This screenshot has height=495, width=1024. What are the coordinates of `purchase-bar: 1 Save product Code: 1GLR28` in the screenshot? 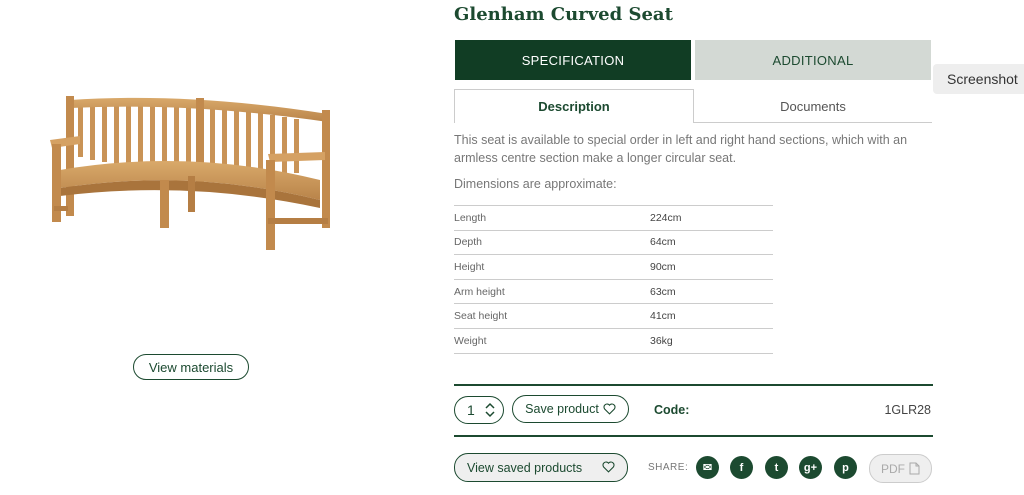 It's located at (693, 410).